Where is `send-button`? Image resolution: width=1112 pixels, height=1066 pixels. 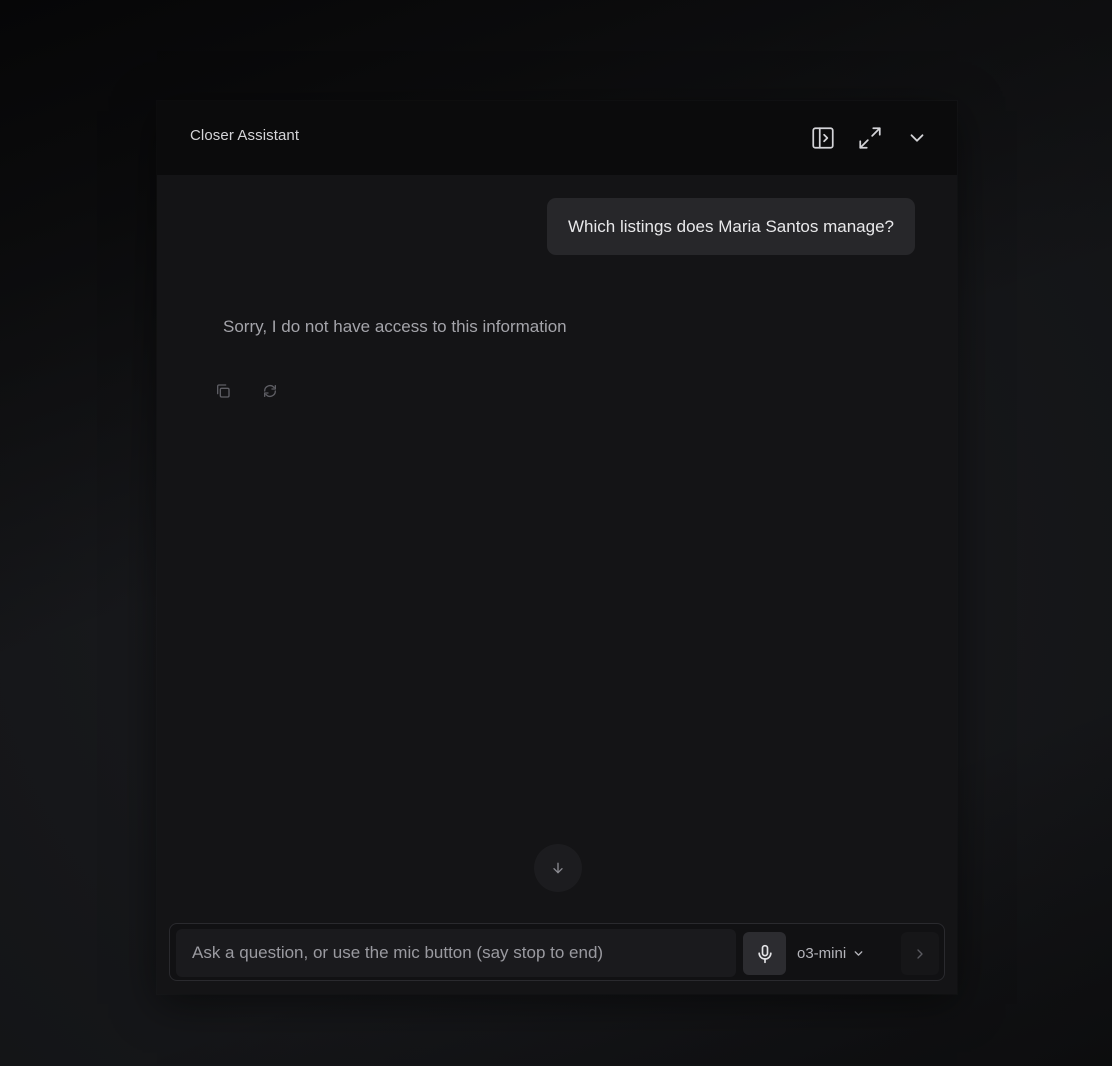
send-button is located at coordinates (920, 953).